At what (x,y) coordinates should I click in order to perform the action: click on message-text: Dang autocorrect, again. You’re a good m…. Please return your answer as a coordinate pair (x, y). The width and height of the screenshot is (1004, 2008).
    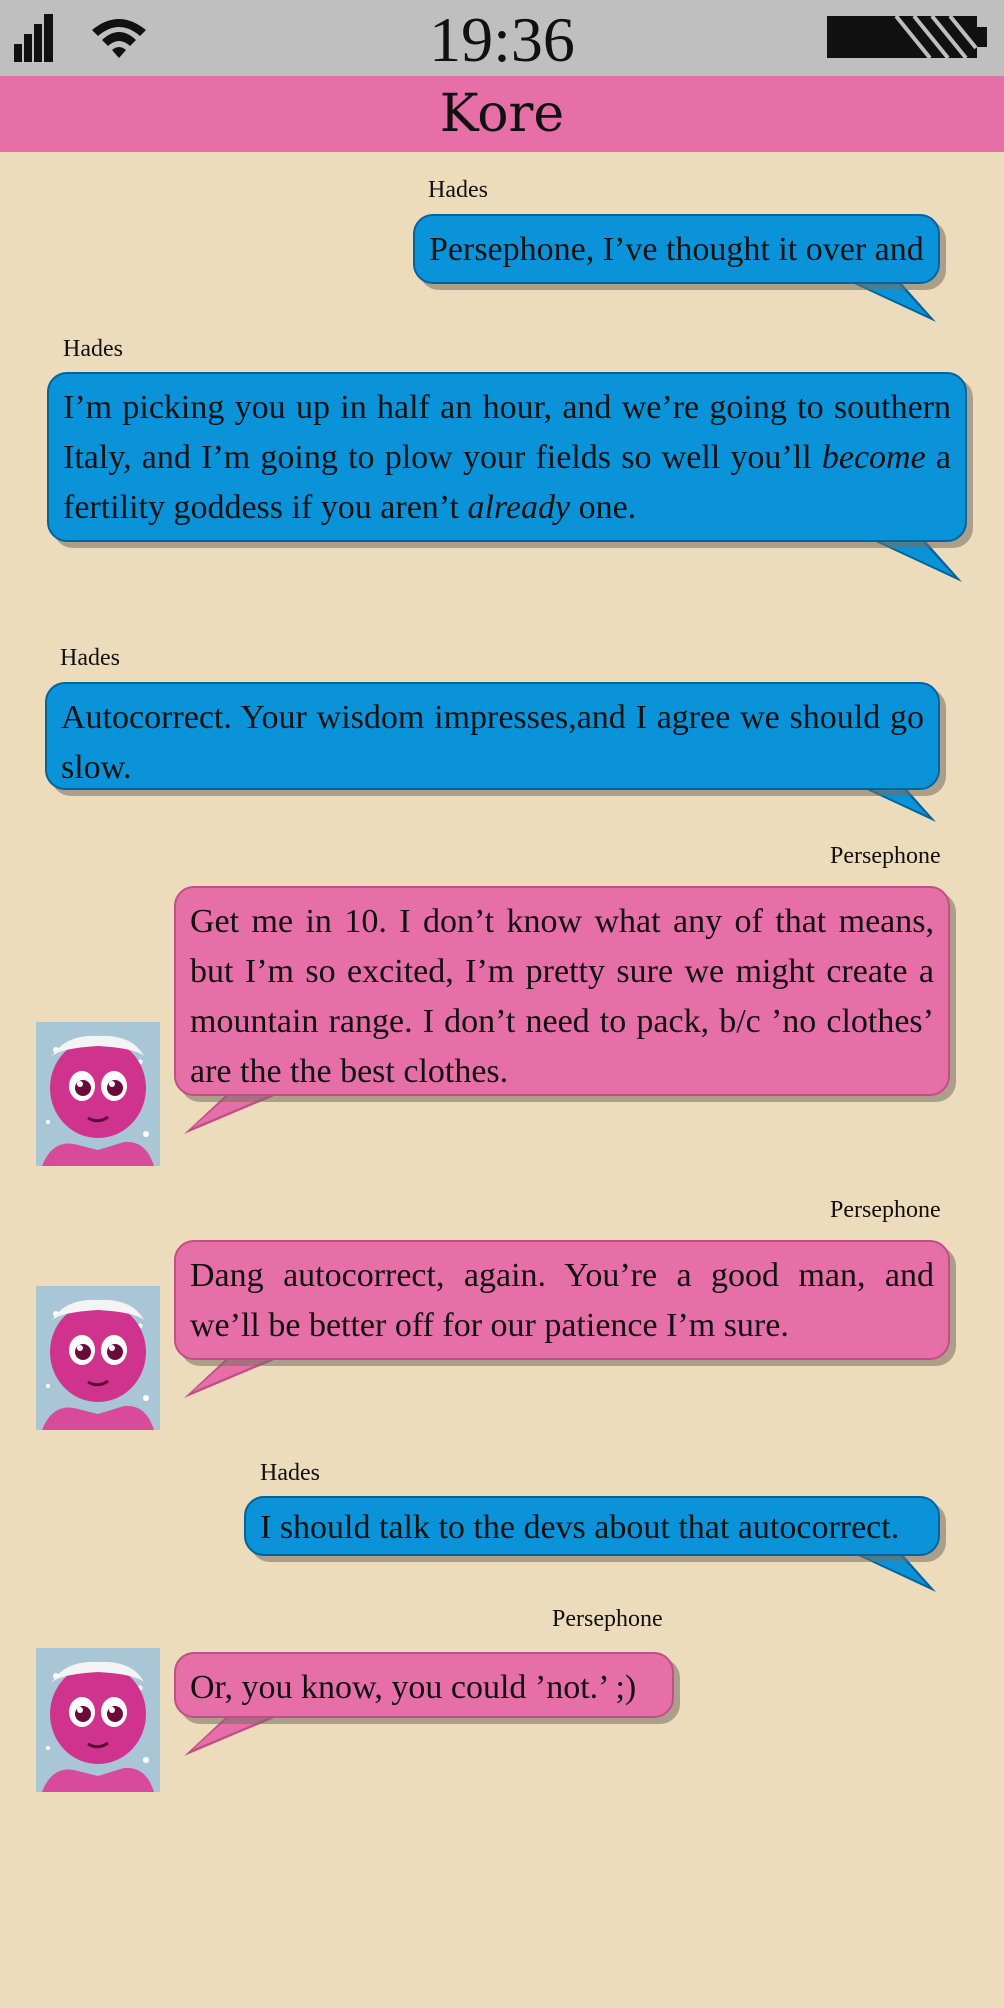
    Looking at the image, I should click on (562, 1300).